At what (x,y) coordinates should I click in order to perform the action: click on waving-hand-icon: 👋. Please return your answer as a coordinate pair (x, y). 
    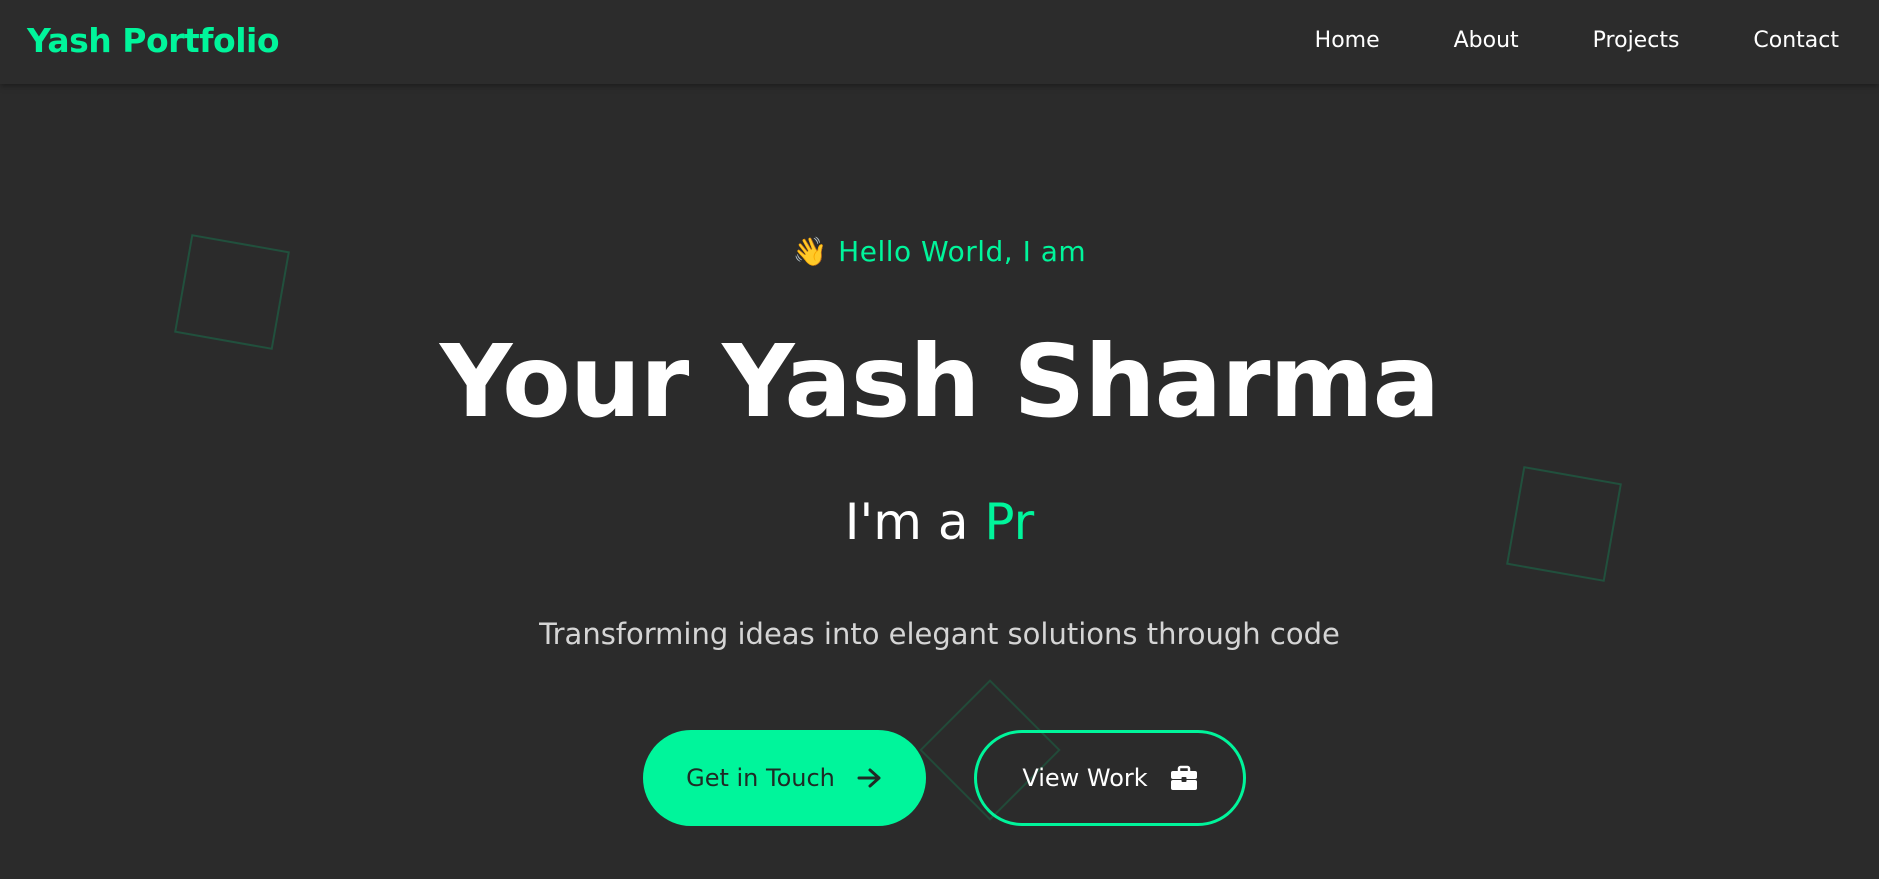
    Looking at the image, I should click on (810, 251).